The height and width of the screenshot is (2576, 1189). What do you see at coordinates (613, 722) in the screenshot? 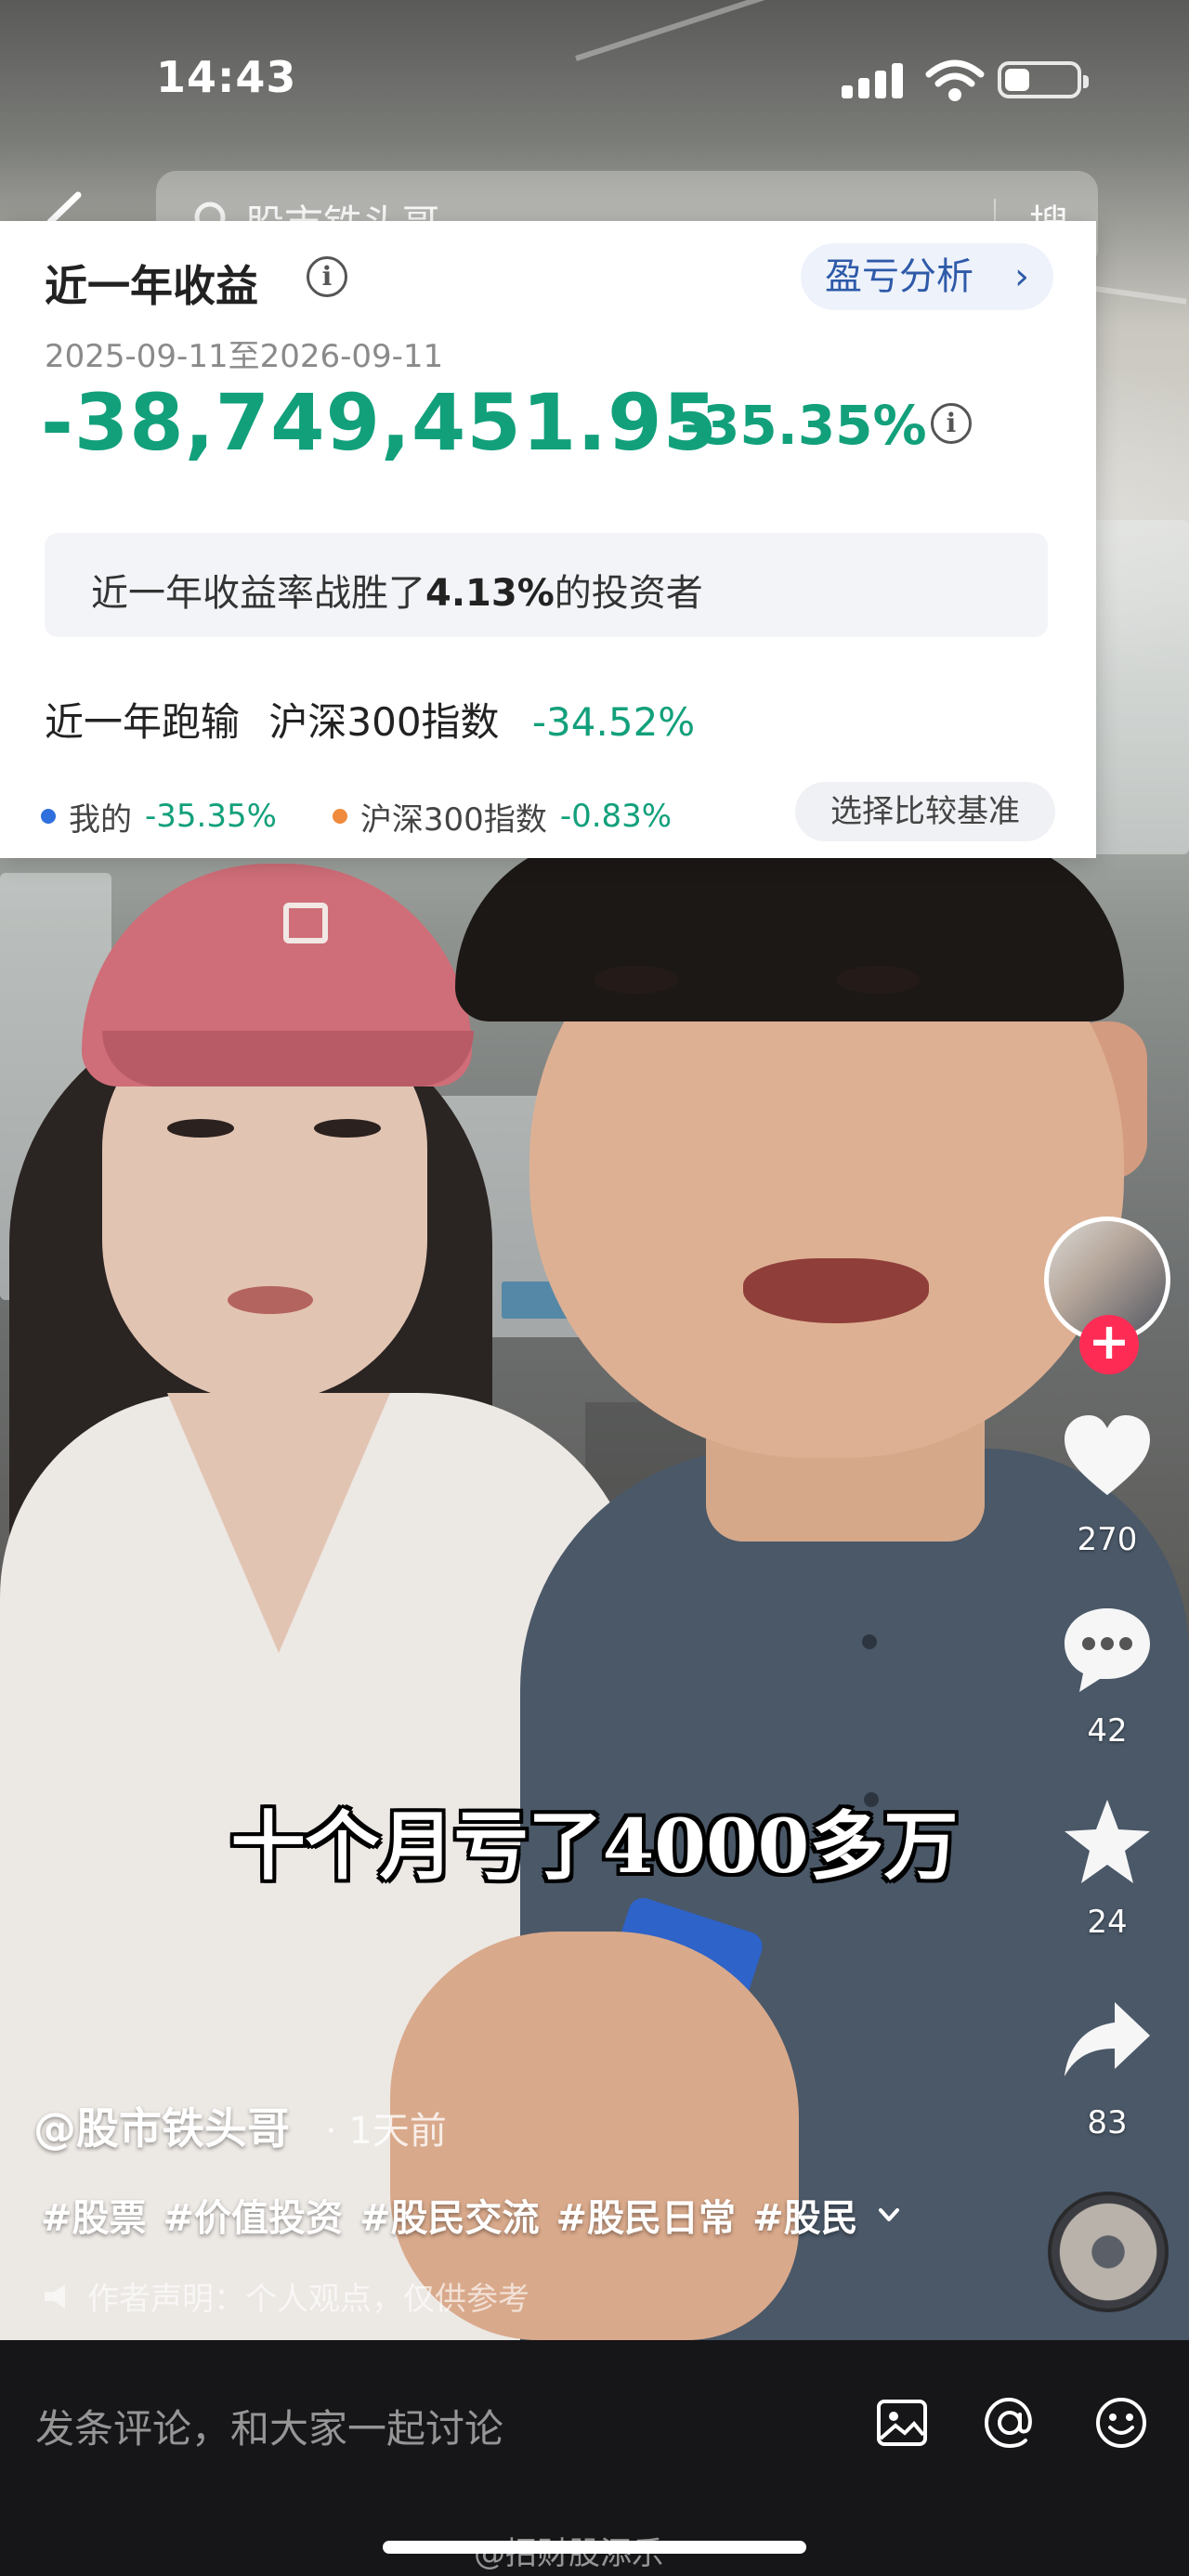
I see `lag-value: -34.52%` at bounding box center [613, 722].